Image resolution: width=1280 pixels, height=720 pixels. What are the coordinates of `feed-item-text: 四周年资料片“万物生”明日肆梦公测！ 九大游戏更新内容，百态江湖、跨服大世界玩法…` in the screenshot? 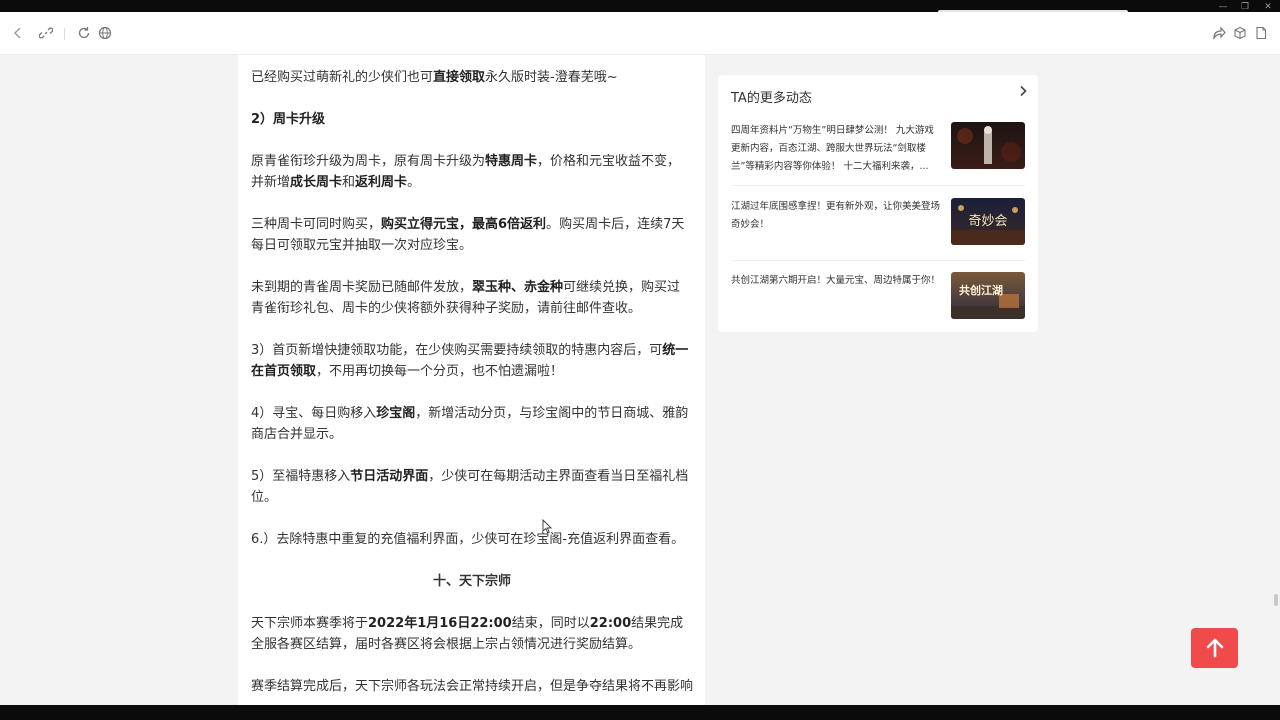 It's located at (836, 147).